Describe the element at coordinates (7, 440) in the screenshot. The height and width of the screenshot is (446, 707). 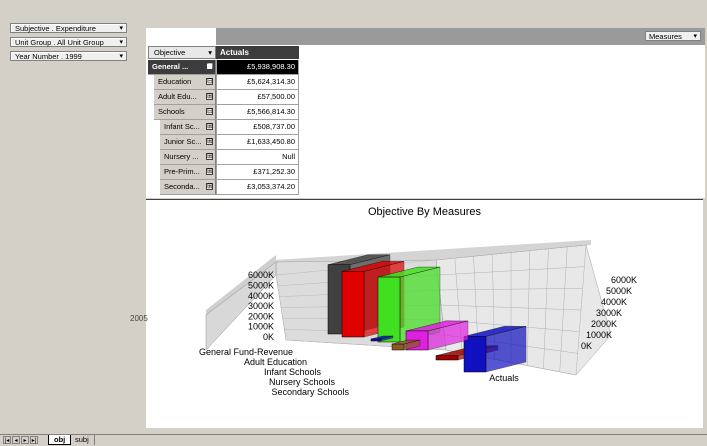
I see `first-sheet-icon: |◂` at that location.